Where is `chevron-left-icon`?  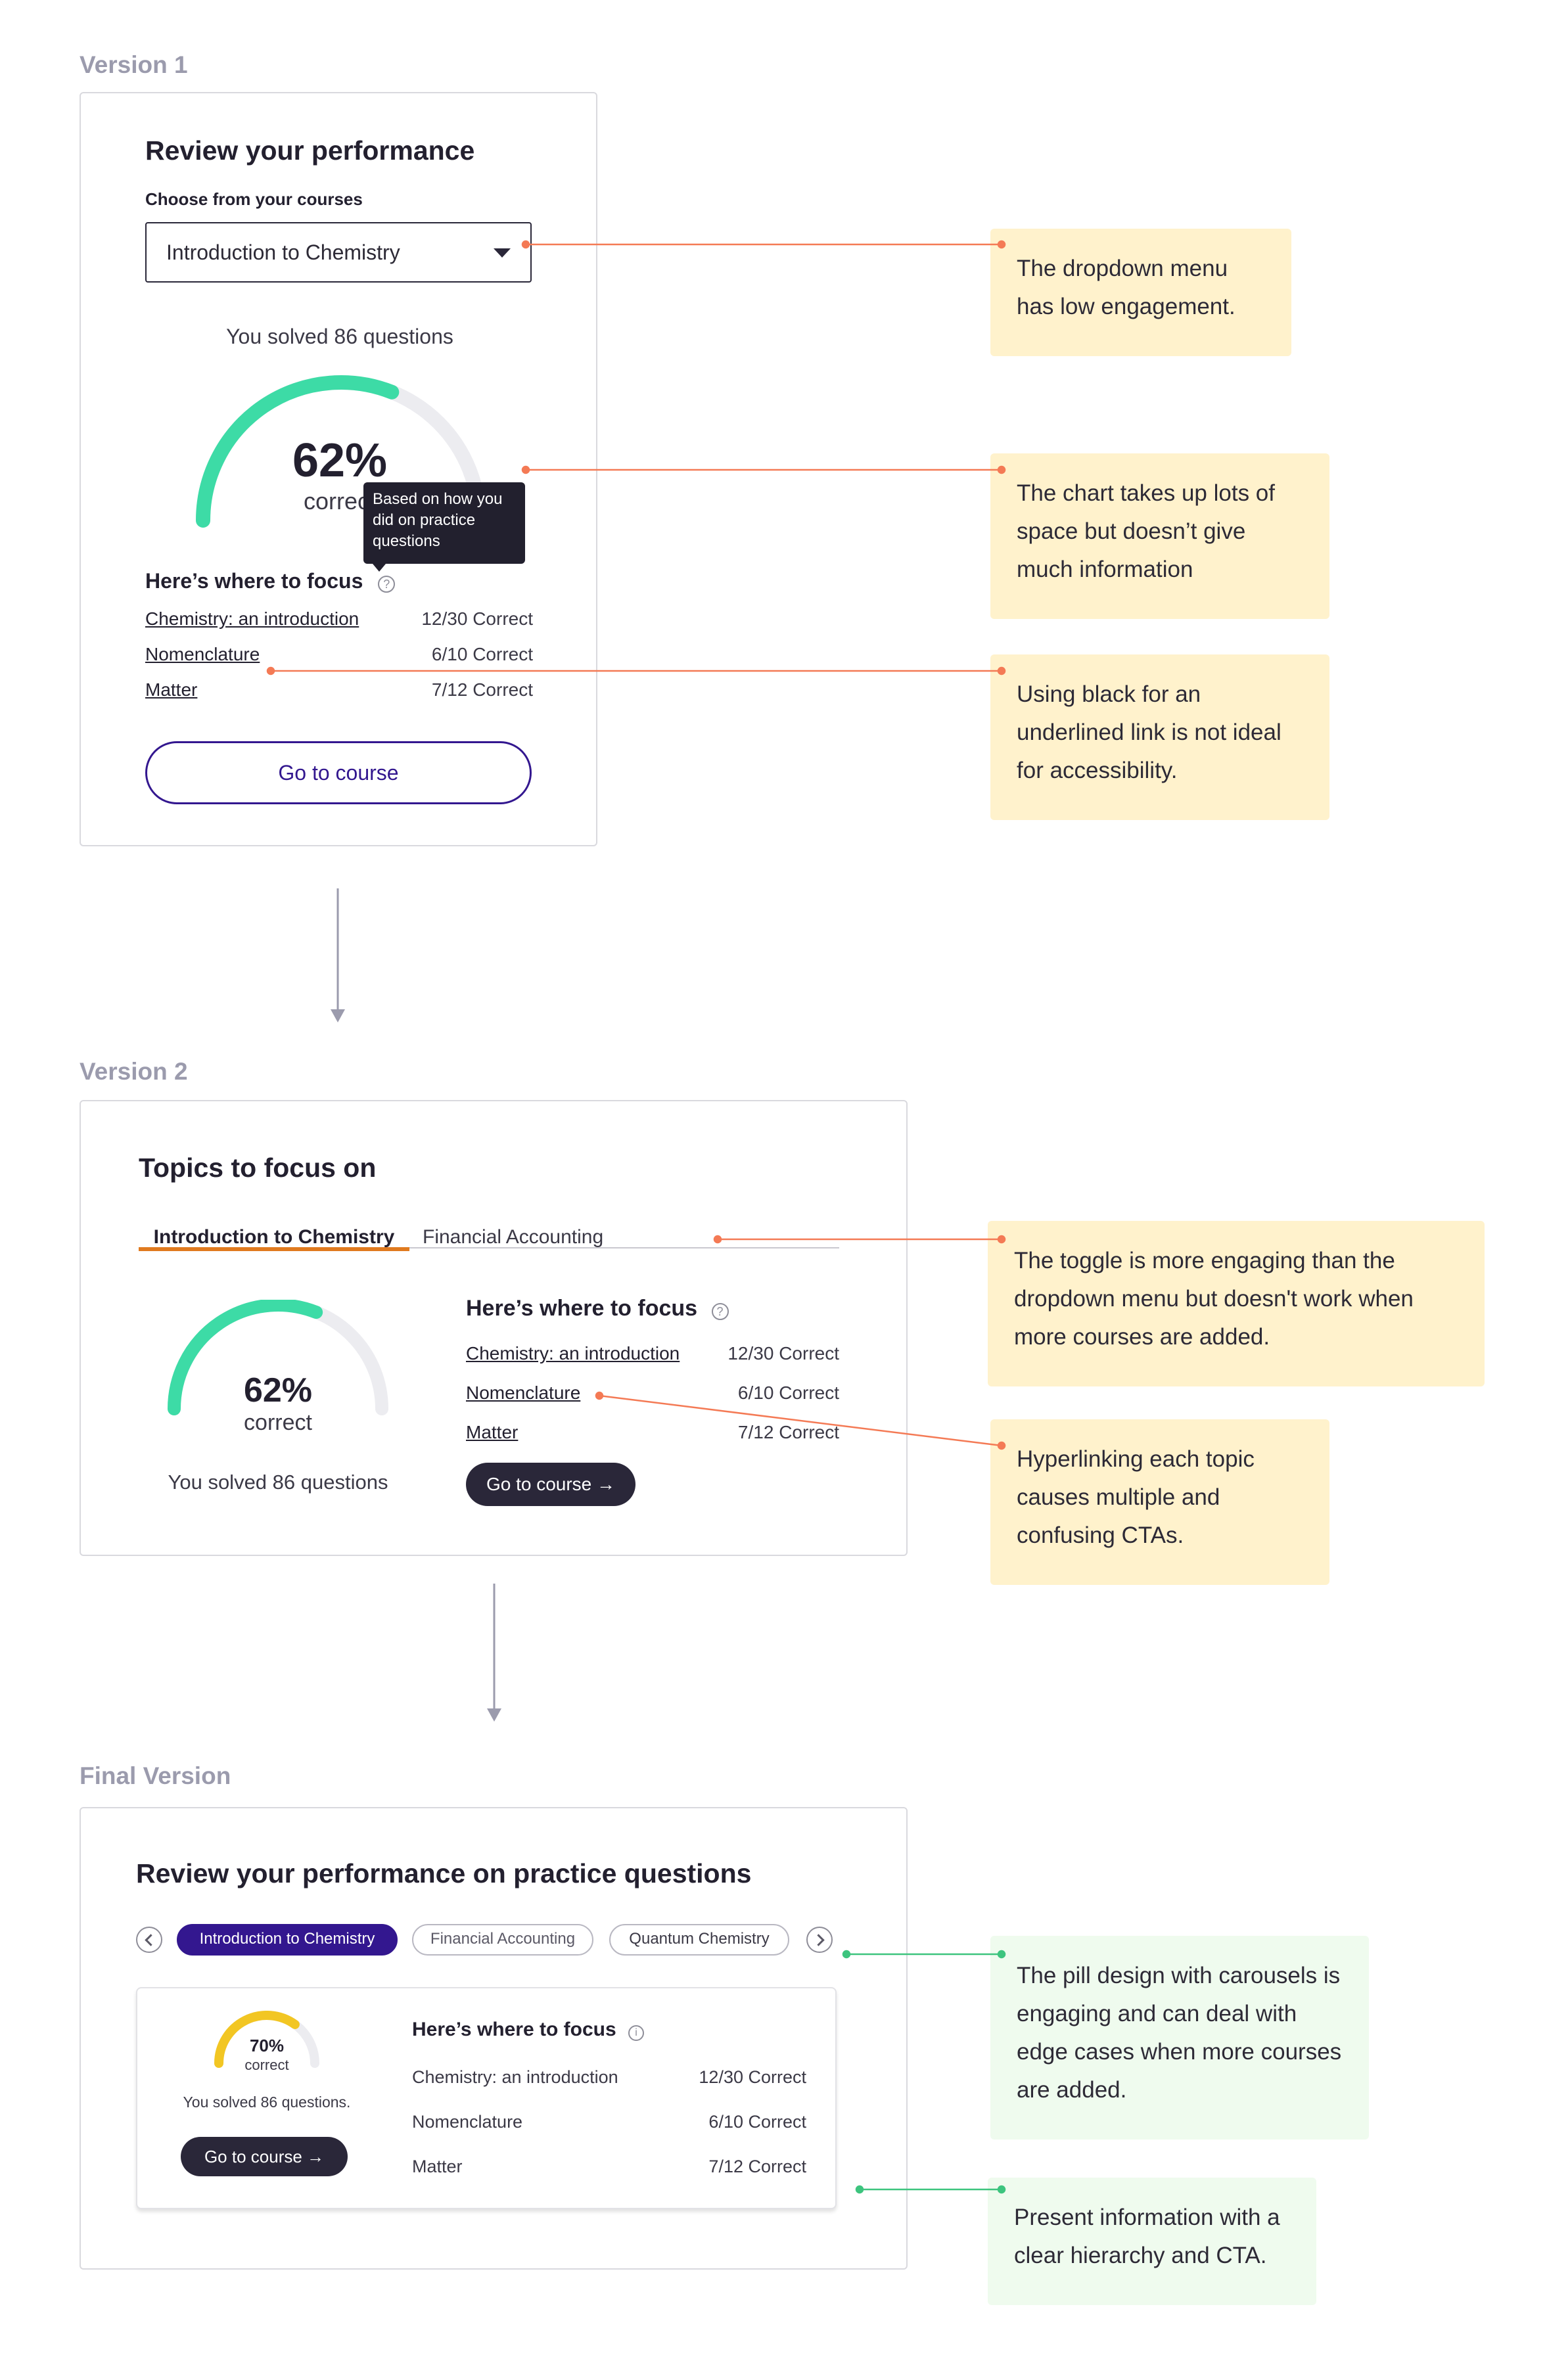
chevron-left-icon is located at coordinates (151, 1940).